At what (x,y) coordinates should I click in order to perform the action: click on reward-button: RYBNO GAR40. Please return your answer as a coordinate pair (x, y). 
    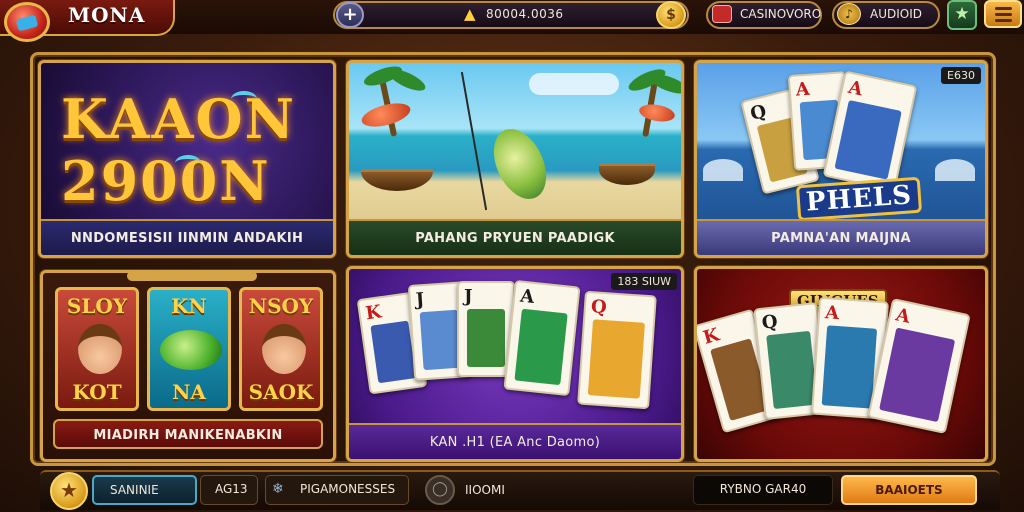
    Looking at the image, I should click on (763, 490).